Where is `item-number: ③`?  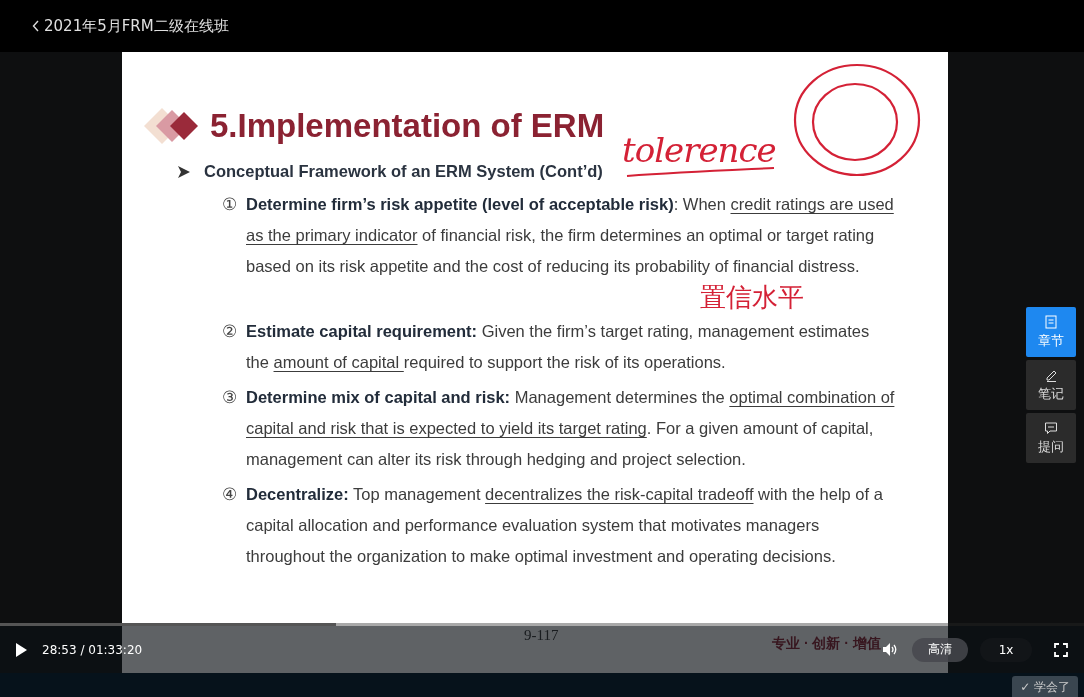 item-number: ③ is located at coordinates (230, 397).